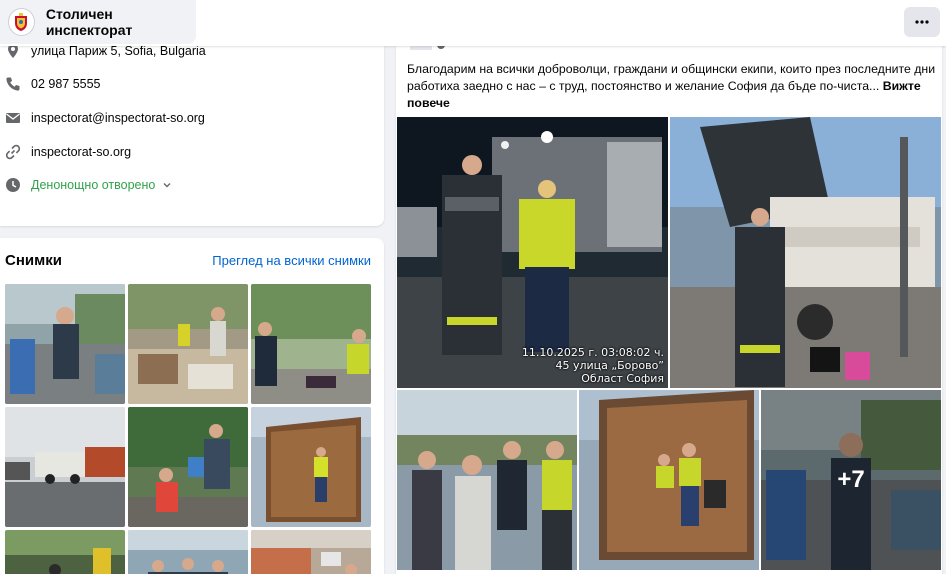 The height and width of the screenshot is (574, 946). What do you see at coordinates (13, 84) in the screenshot?
I see `phone-icon` at bounding box center [13, 84].